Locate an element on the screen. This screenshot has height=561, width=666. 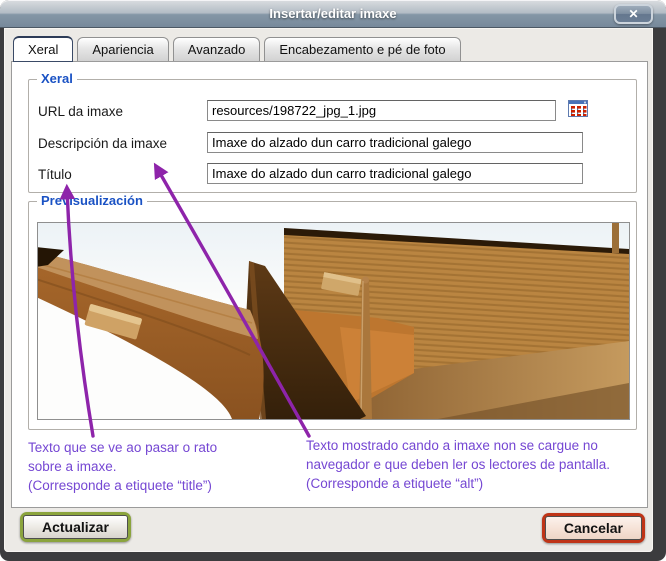
url-input is located at coordinates (381, 110).